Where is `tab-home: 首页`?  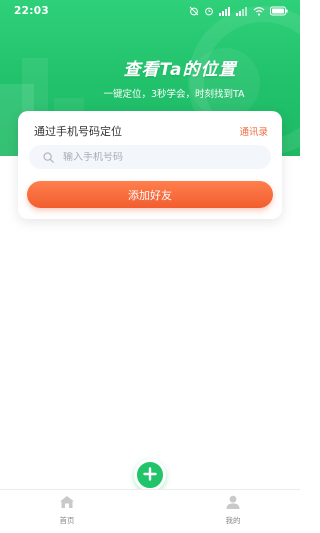
tab-home: 首页 is located at coordinates (67, 512).